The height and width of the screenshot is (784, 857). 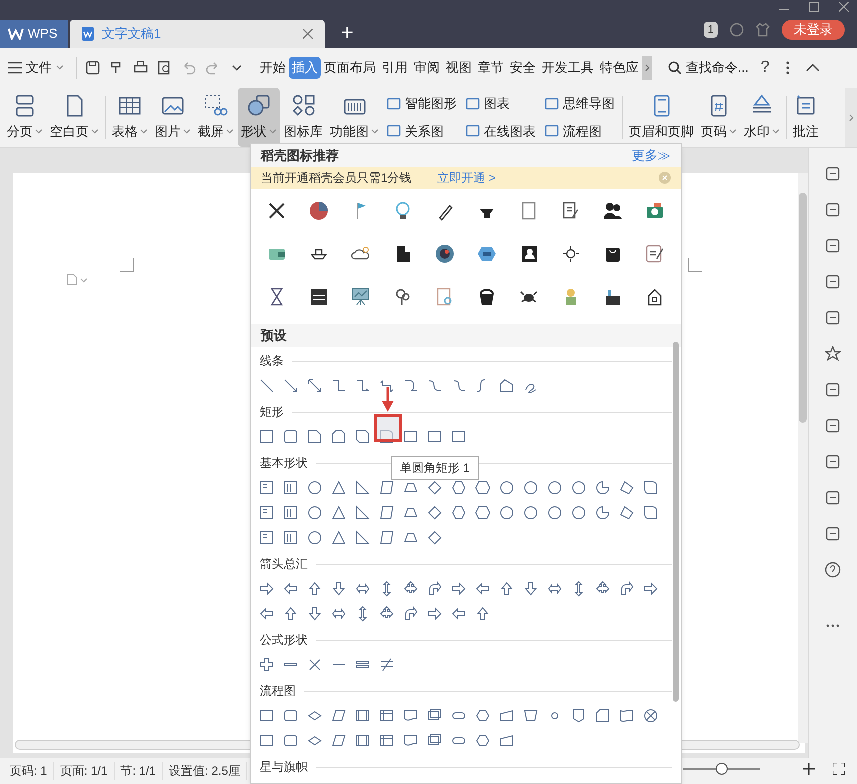 What do you see at coordinates (655, 210) in the screenshot?
I see `camera-icon` at bounding box center [655, 210].